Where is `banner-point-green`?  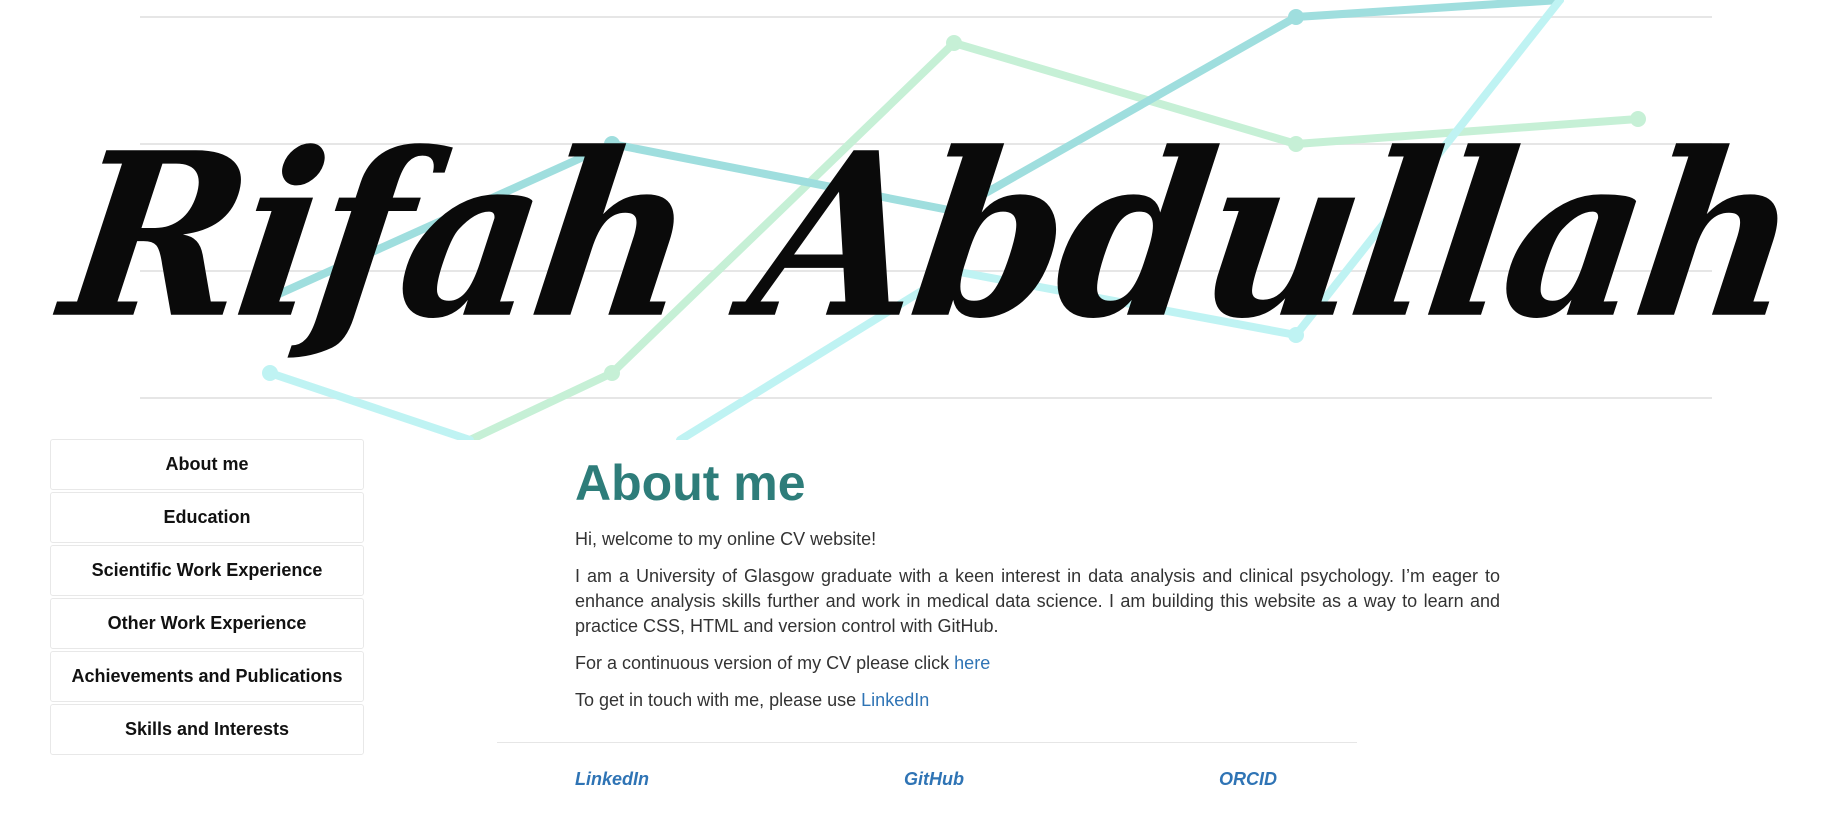 banner-point-green is located at coordinates (954, 43).